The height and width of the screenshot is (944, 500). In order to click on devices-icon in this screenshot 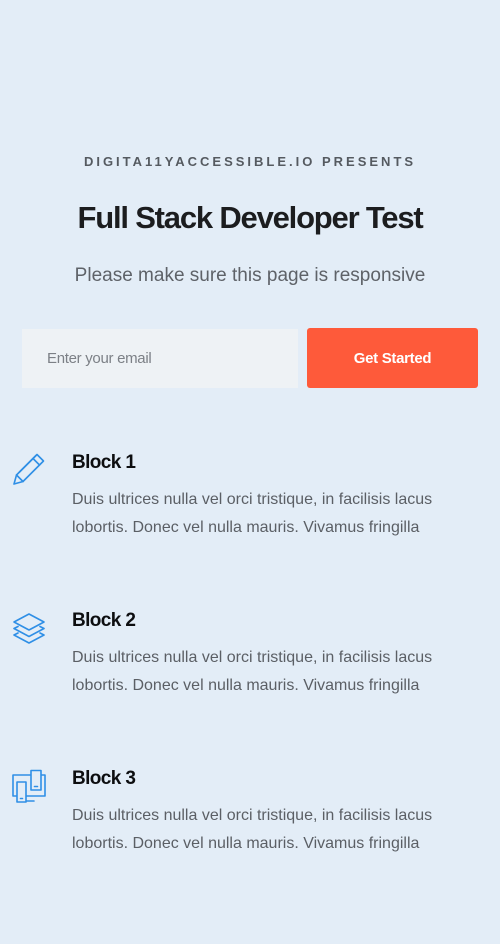, I will do `click(29, 787)`.